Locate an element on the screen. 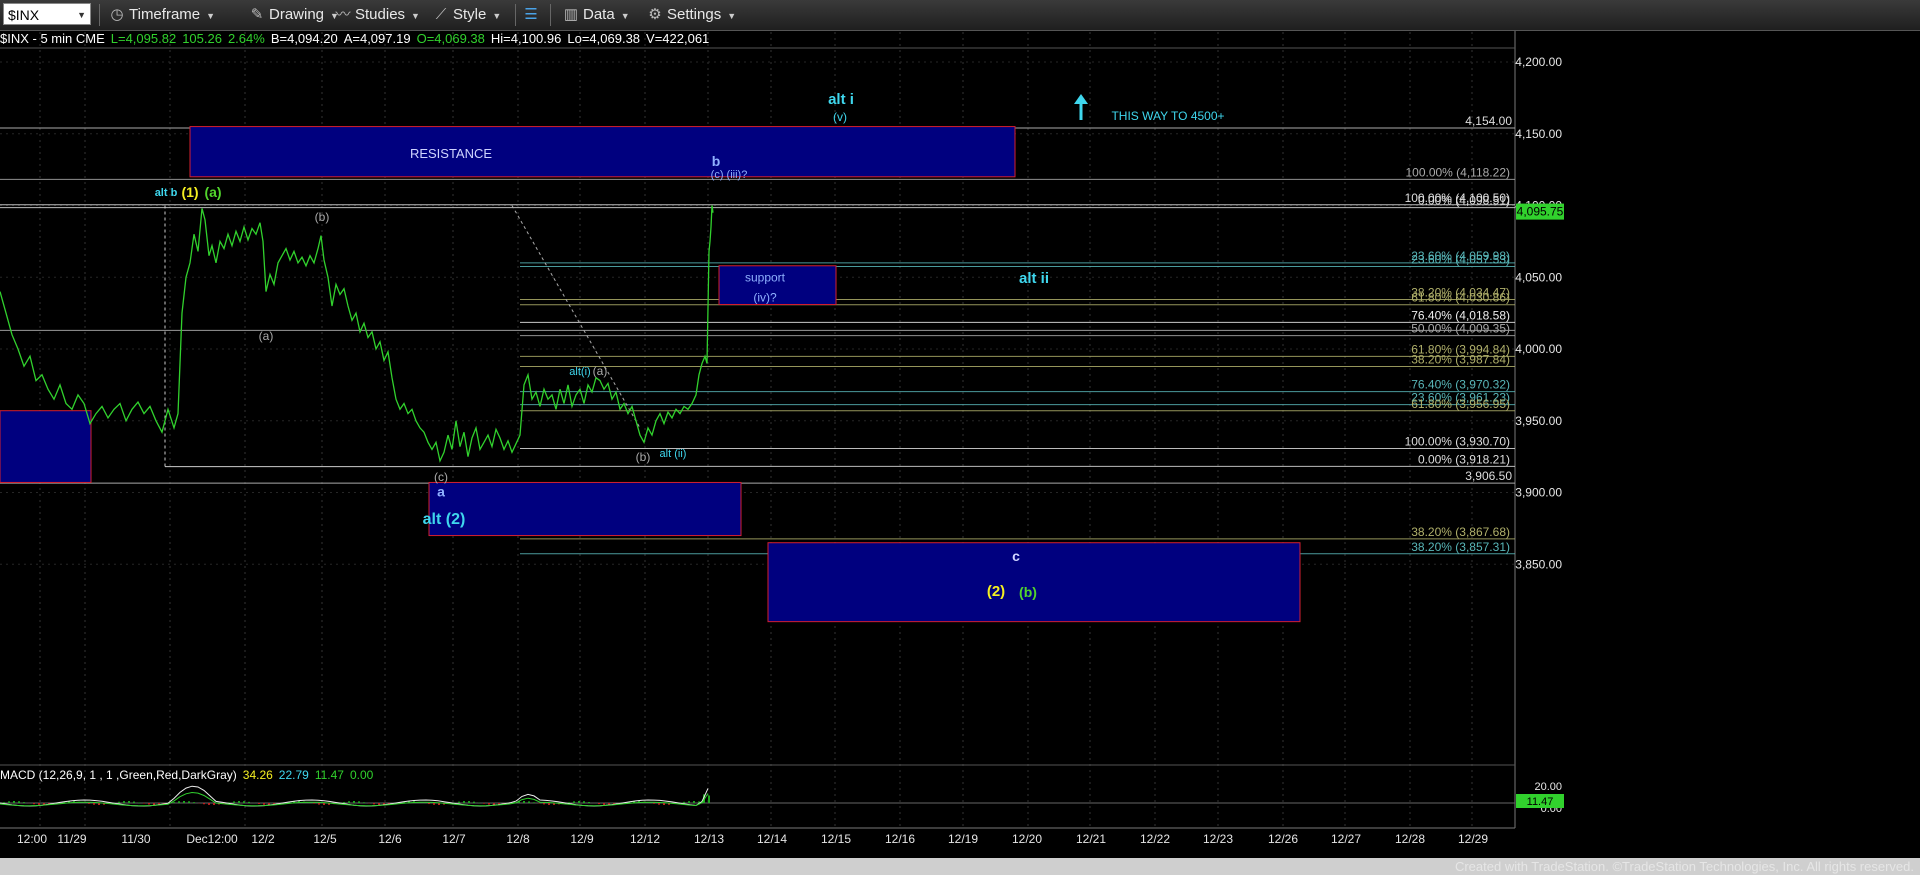  x-tick-label: 12/9 is located at coordinates (582, 839).